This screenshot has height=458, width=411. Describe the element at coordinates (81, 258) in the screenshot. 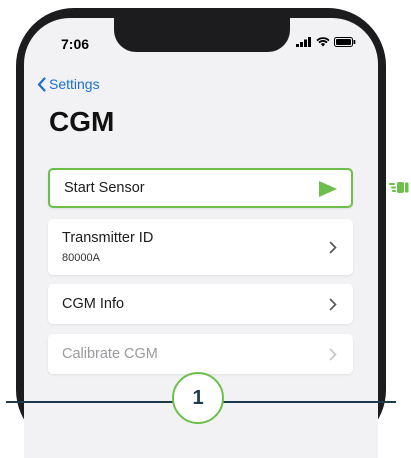

I see `transmitter-id-value: 80000A` at that location.